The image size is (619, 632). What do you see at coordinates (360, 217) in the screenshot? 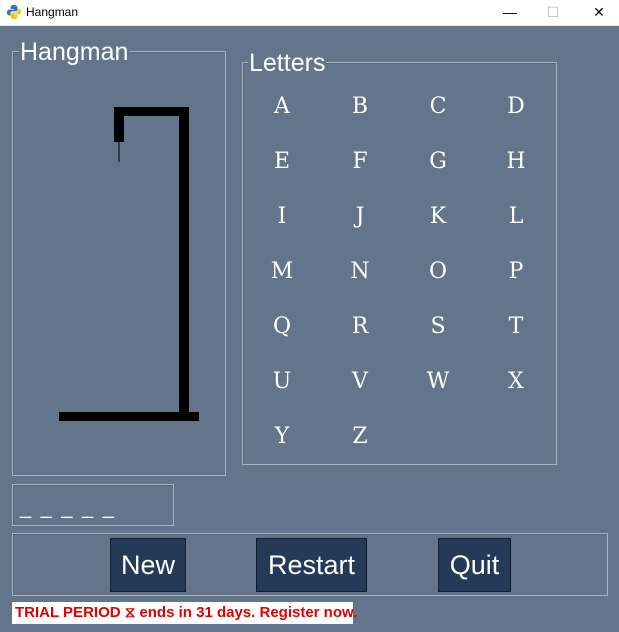
I see `letter-button-j: J` at bounding box center [360, 217].